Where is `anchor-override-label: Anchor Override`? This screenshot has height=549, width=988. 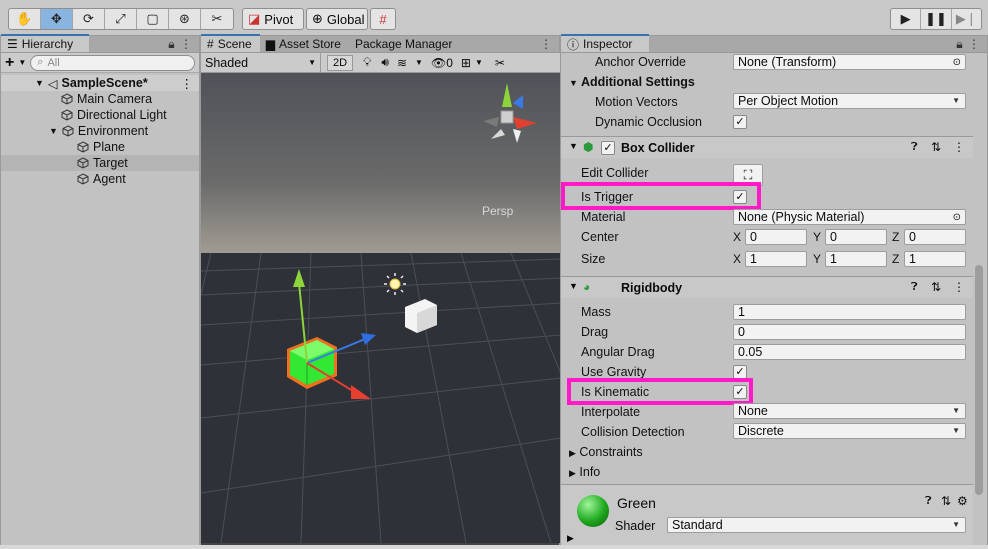 anchor-override-label: Anchor Override is located at coordinates (641, 62).